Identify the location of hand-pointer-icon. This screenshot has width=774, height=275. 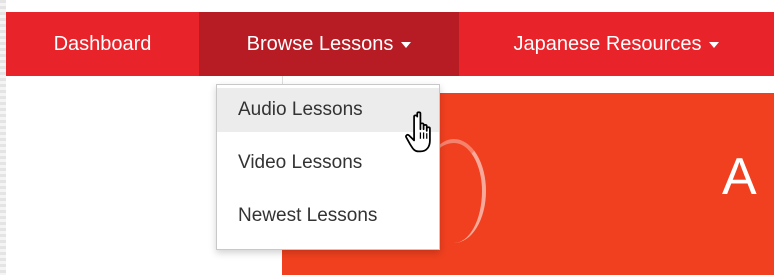
(418, 132).